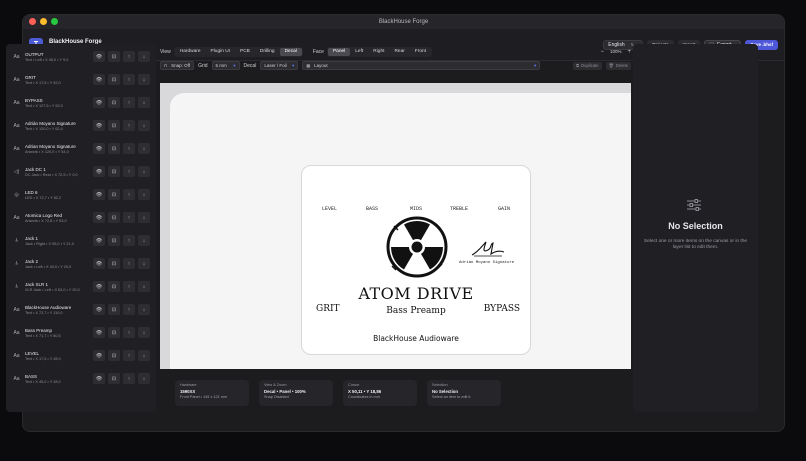  I want to click on knob-label-gain: GAIN, so click(504, 209).